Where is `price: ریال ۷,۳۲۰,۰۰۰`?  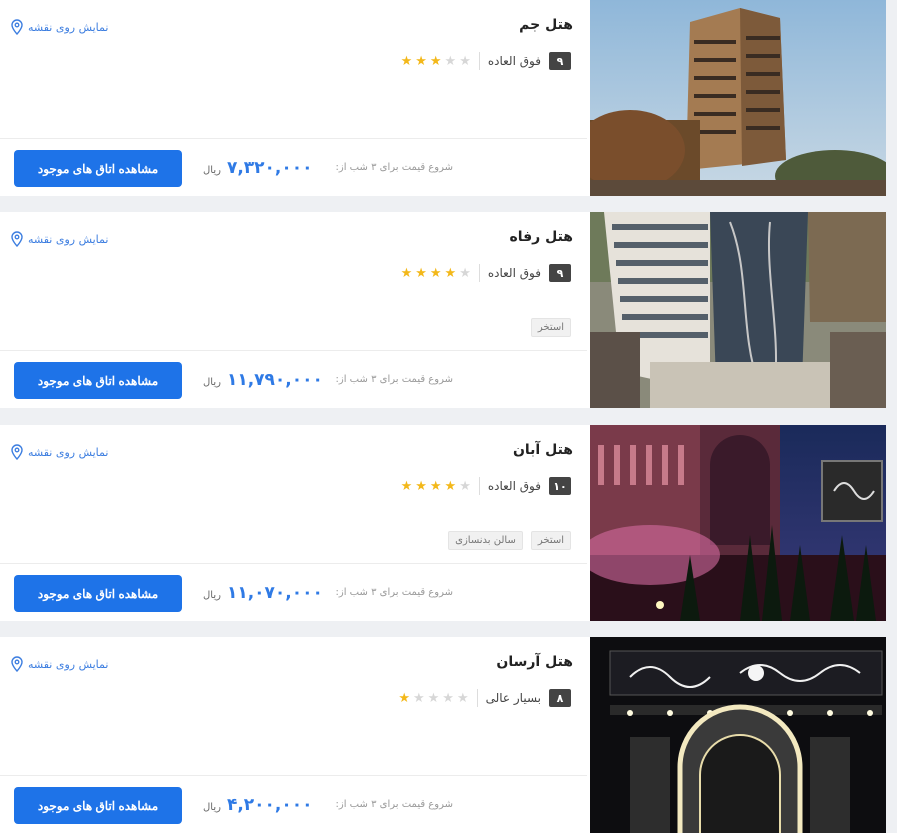 price: ریال ۷,۳۲۰,۰۰۰ is located at coordinates (258, 168).